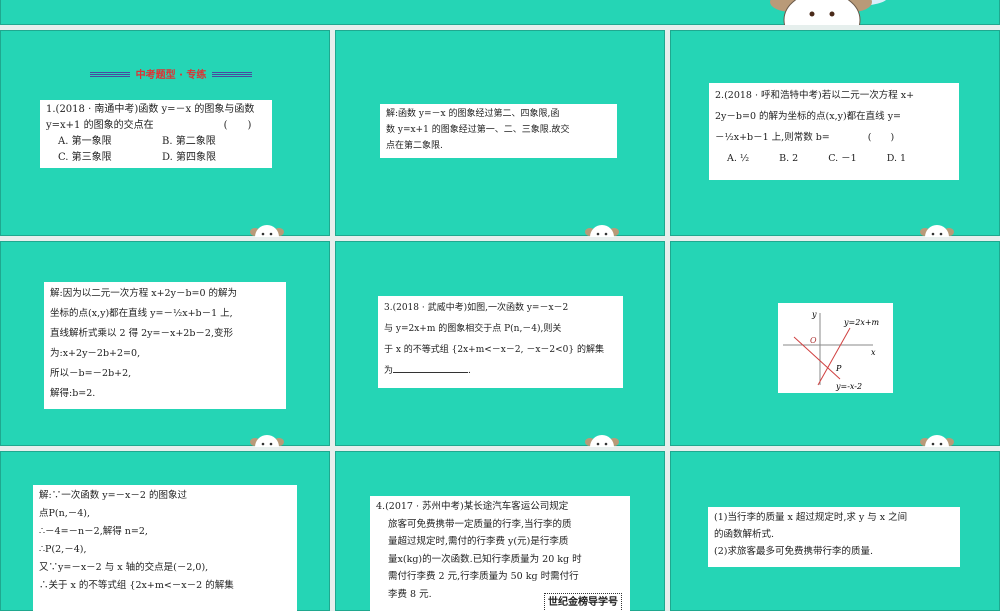 The image size is (1000, 611). I want to click on origin-label: O, so click(813, 340).